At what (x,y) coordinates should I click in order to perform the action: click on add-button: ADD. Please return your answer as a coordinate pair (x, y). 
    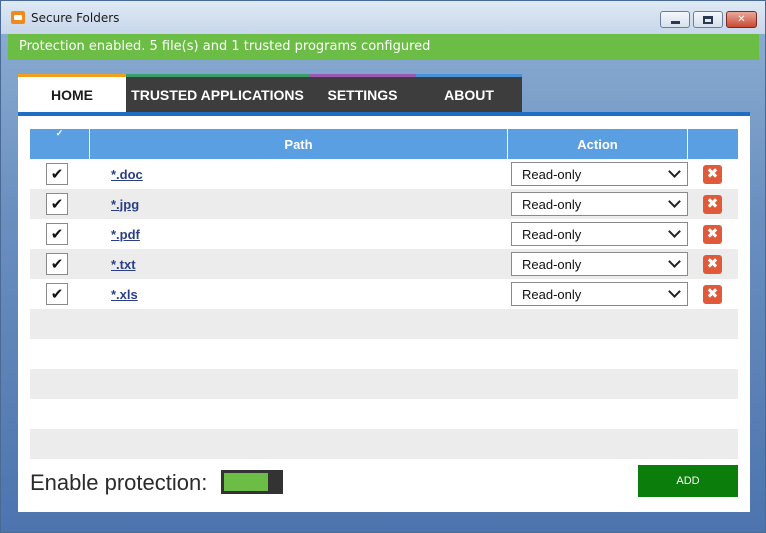
    Looking at the image, I should click on (688, 481).